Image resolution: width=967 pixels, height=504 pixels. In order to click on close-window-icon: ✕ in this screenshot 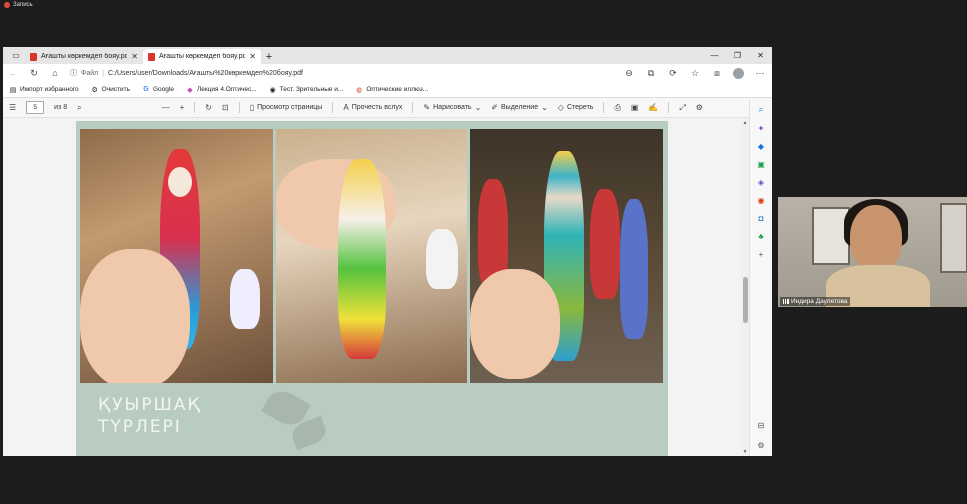, I will do `click(760, 55)`.